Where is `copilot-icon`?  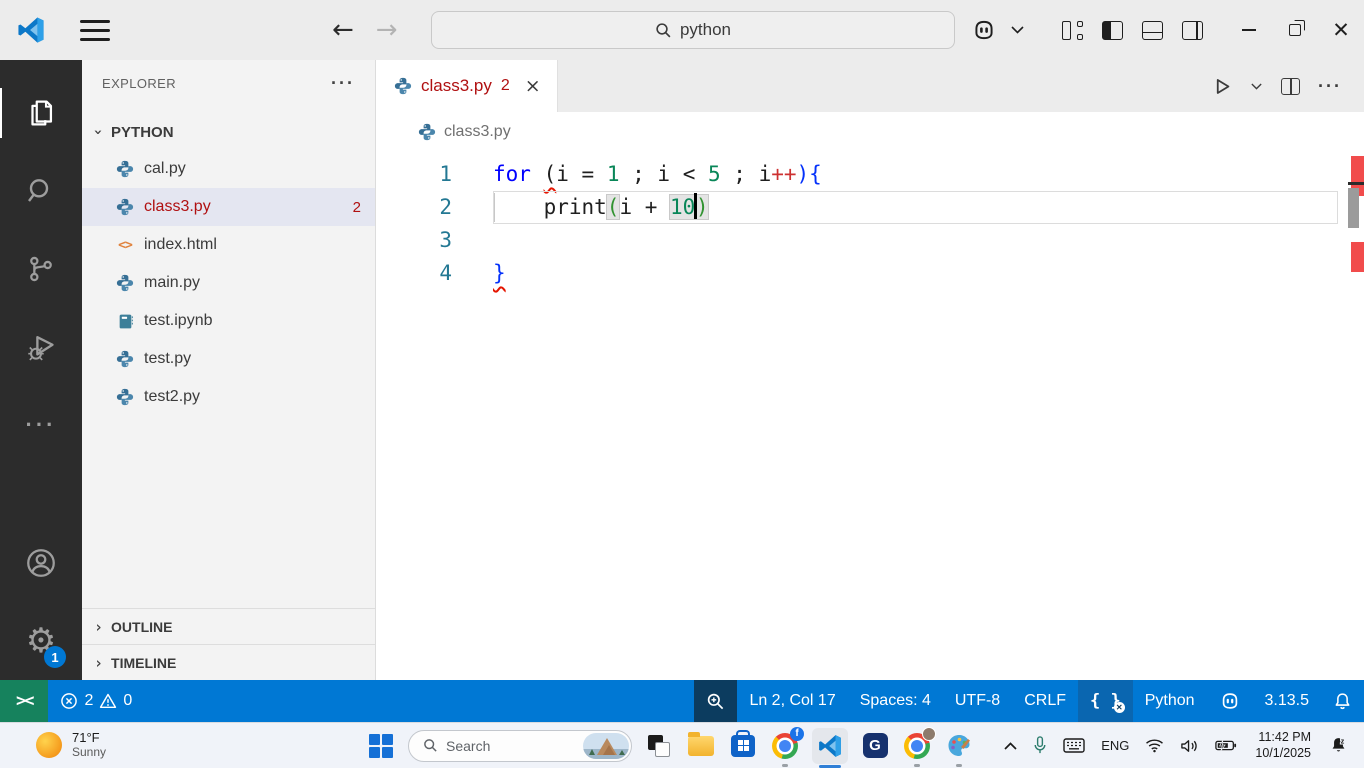 copilot-icon is located at coordinates (984, 30).